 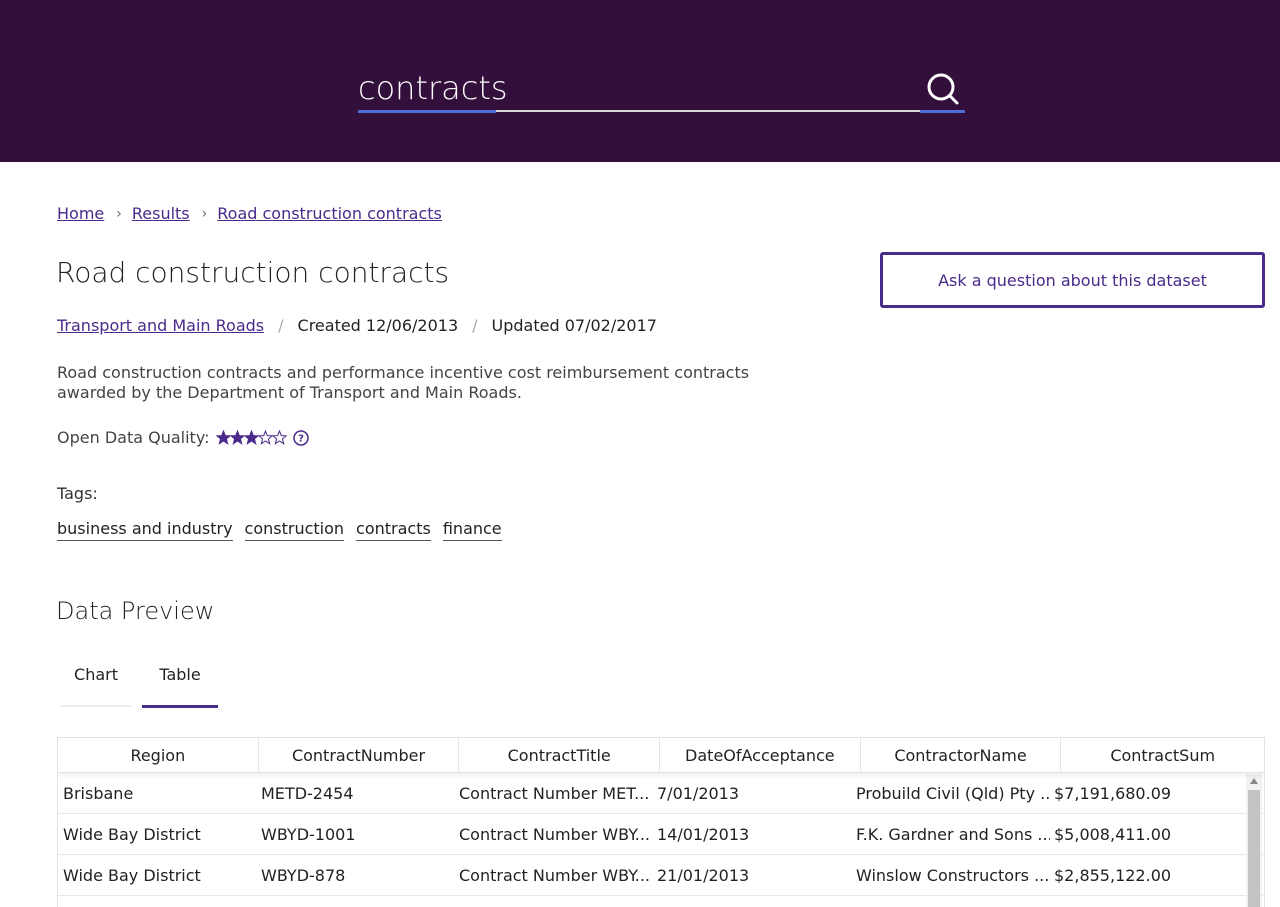 What do you see at coordinates (133, 437) in the screenshot?
I see `quality-label: Open Data Quality:` at bounding box center [133, 437].